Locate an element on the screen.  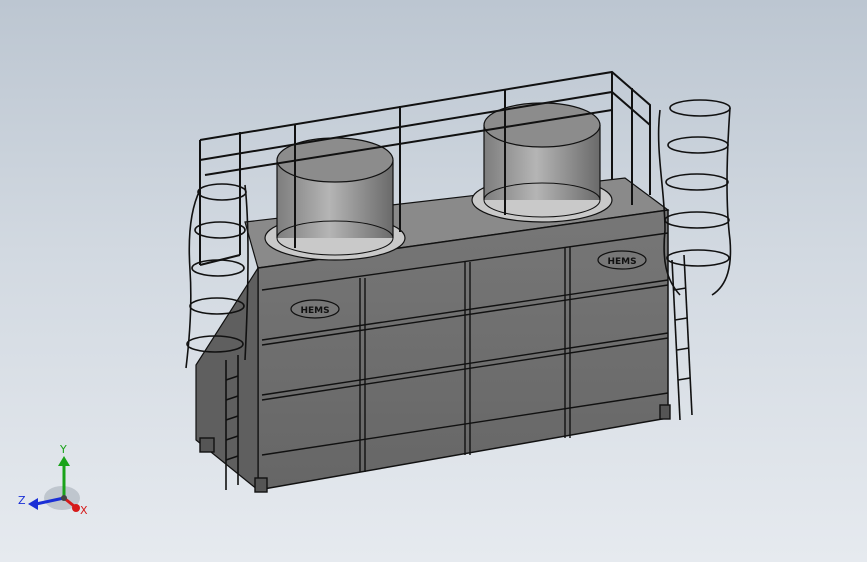
x-axis-label: X is located at coordinates (84, 510).